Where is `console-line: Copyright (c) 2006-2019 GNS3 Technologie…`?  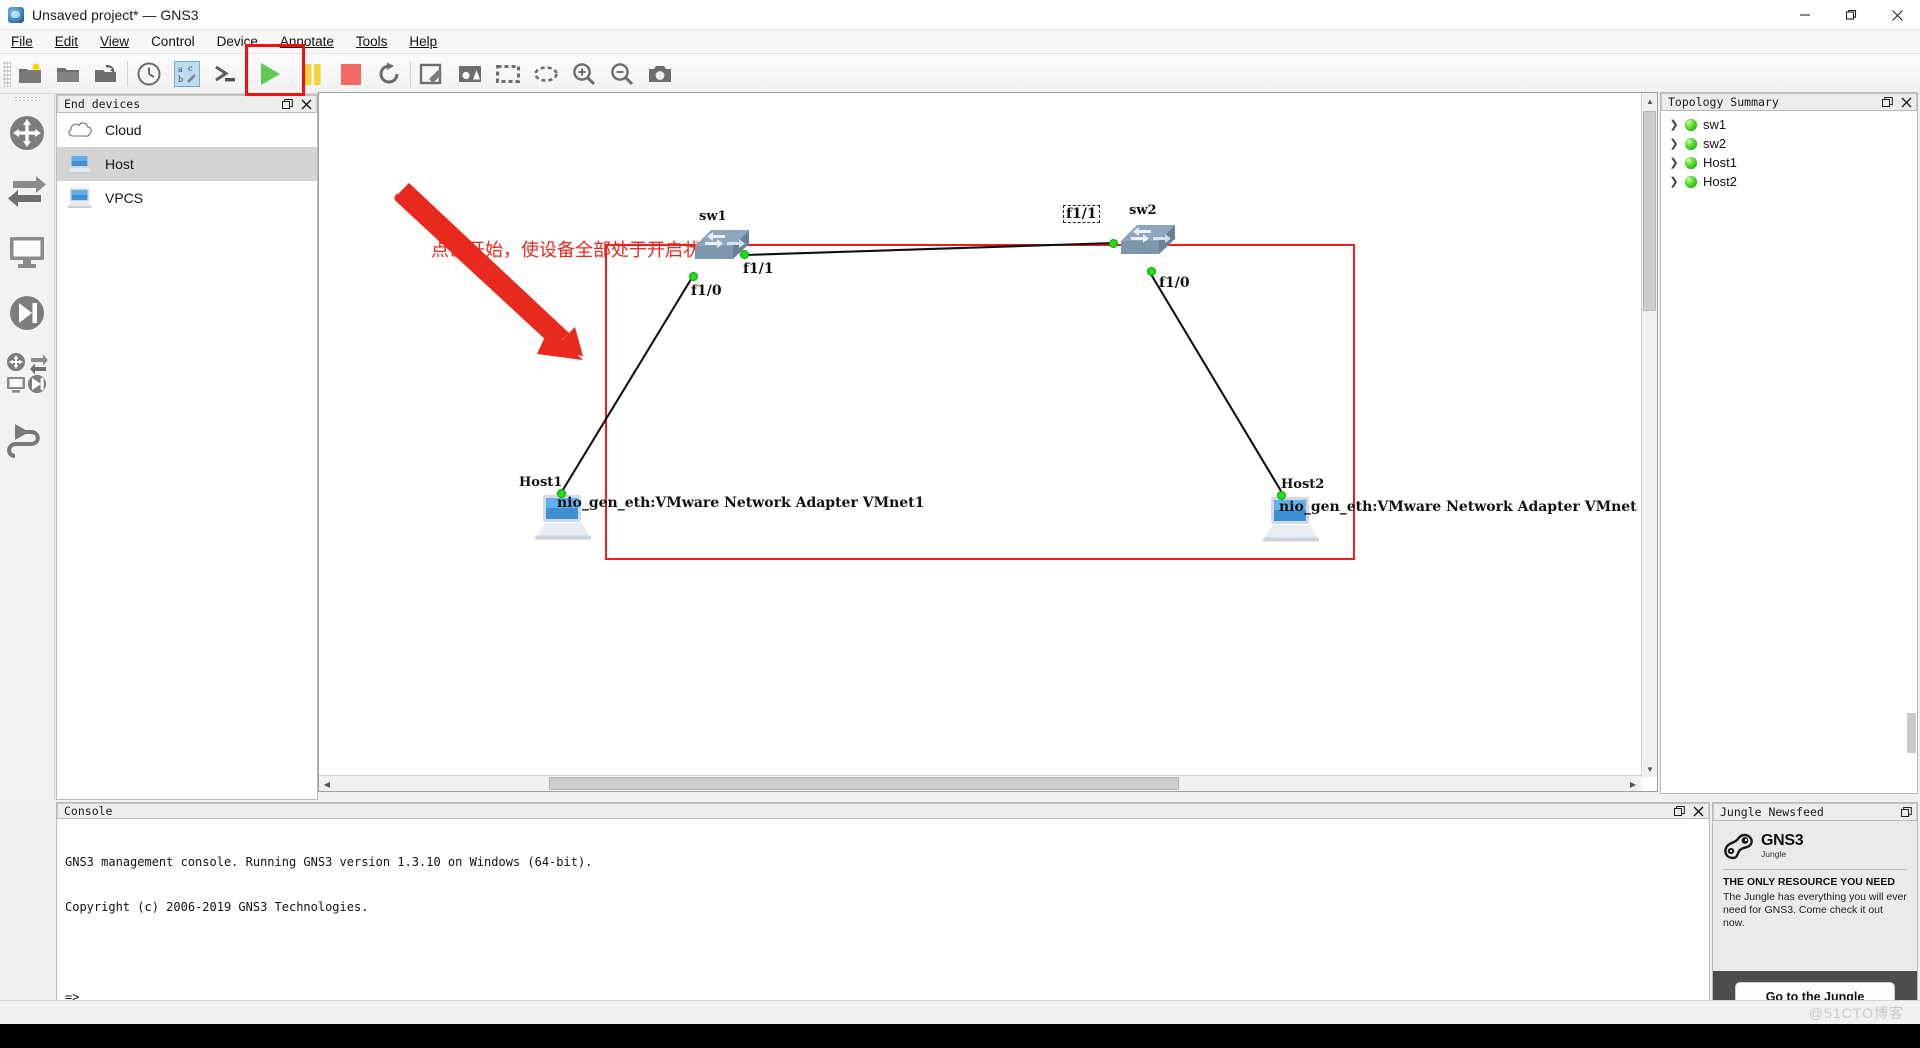
console-line: Copyright (c) 2006-2019 GNS3 Technologie… is located at coordinates (217, 907).